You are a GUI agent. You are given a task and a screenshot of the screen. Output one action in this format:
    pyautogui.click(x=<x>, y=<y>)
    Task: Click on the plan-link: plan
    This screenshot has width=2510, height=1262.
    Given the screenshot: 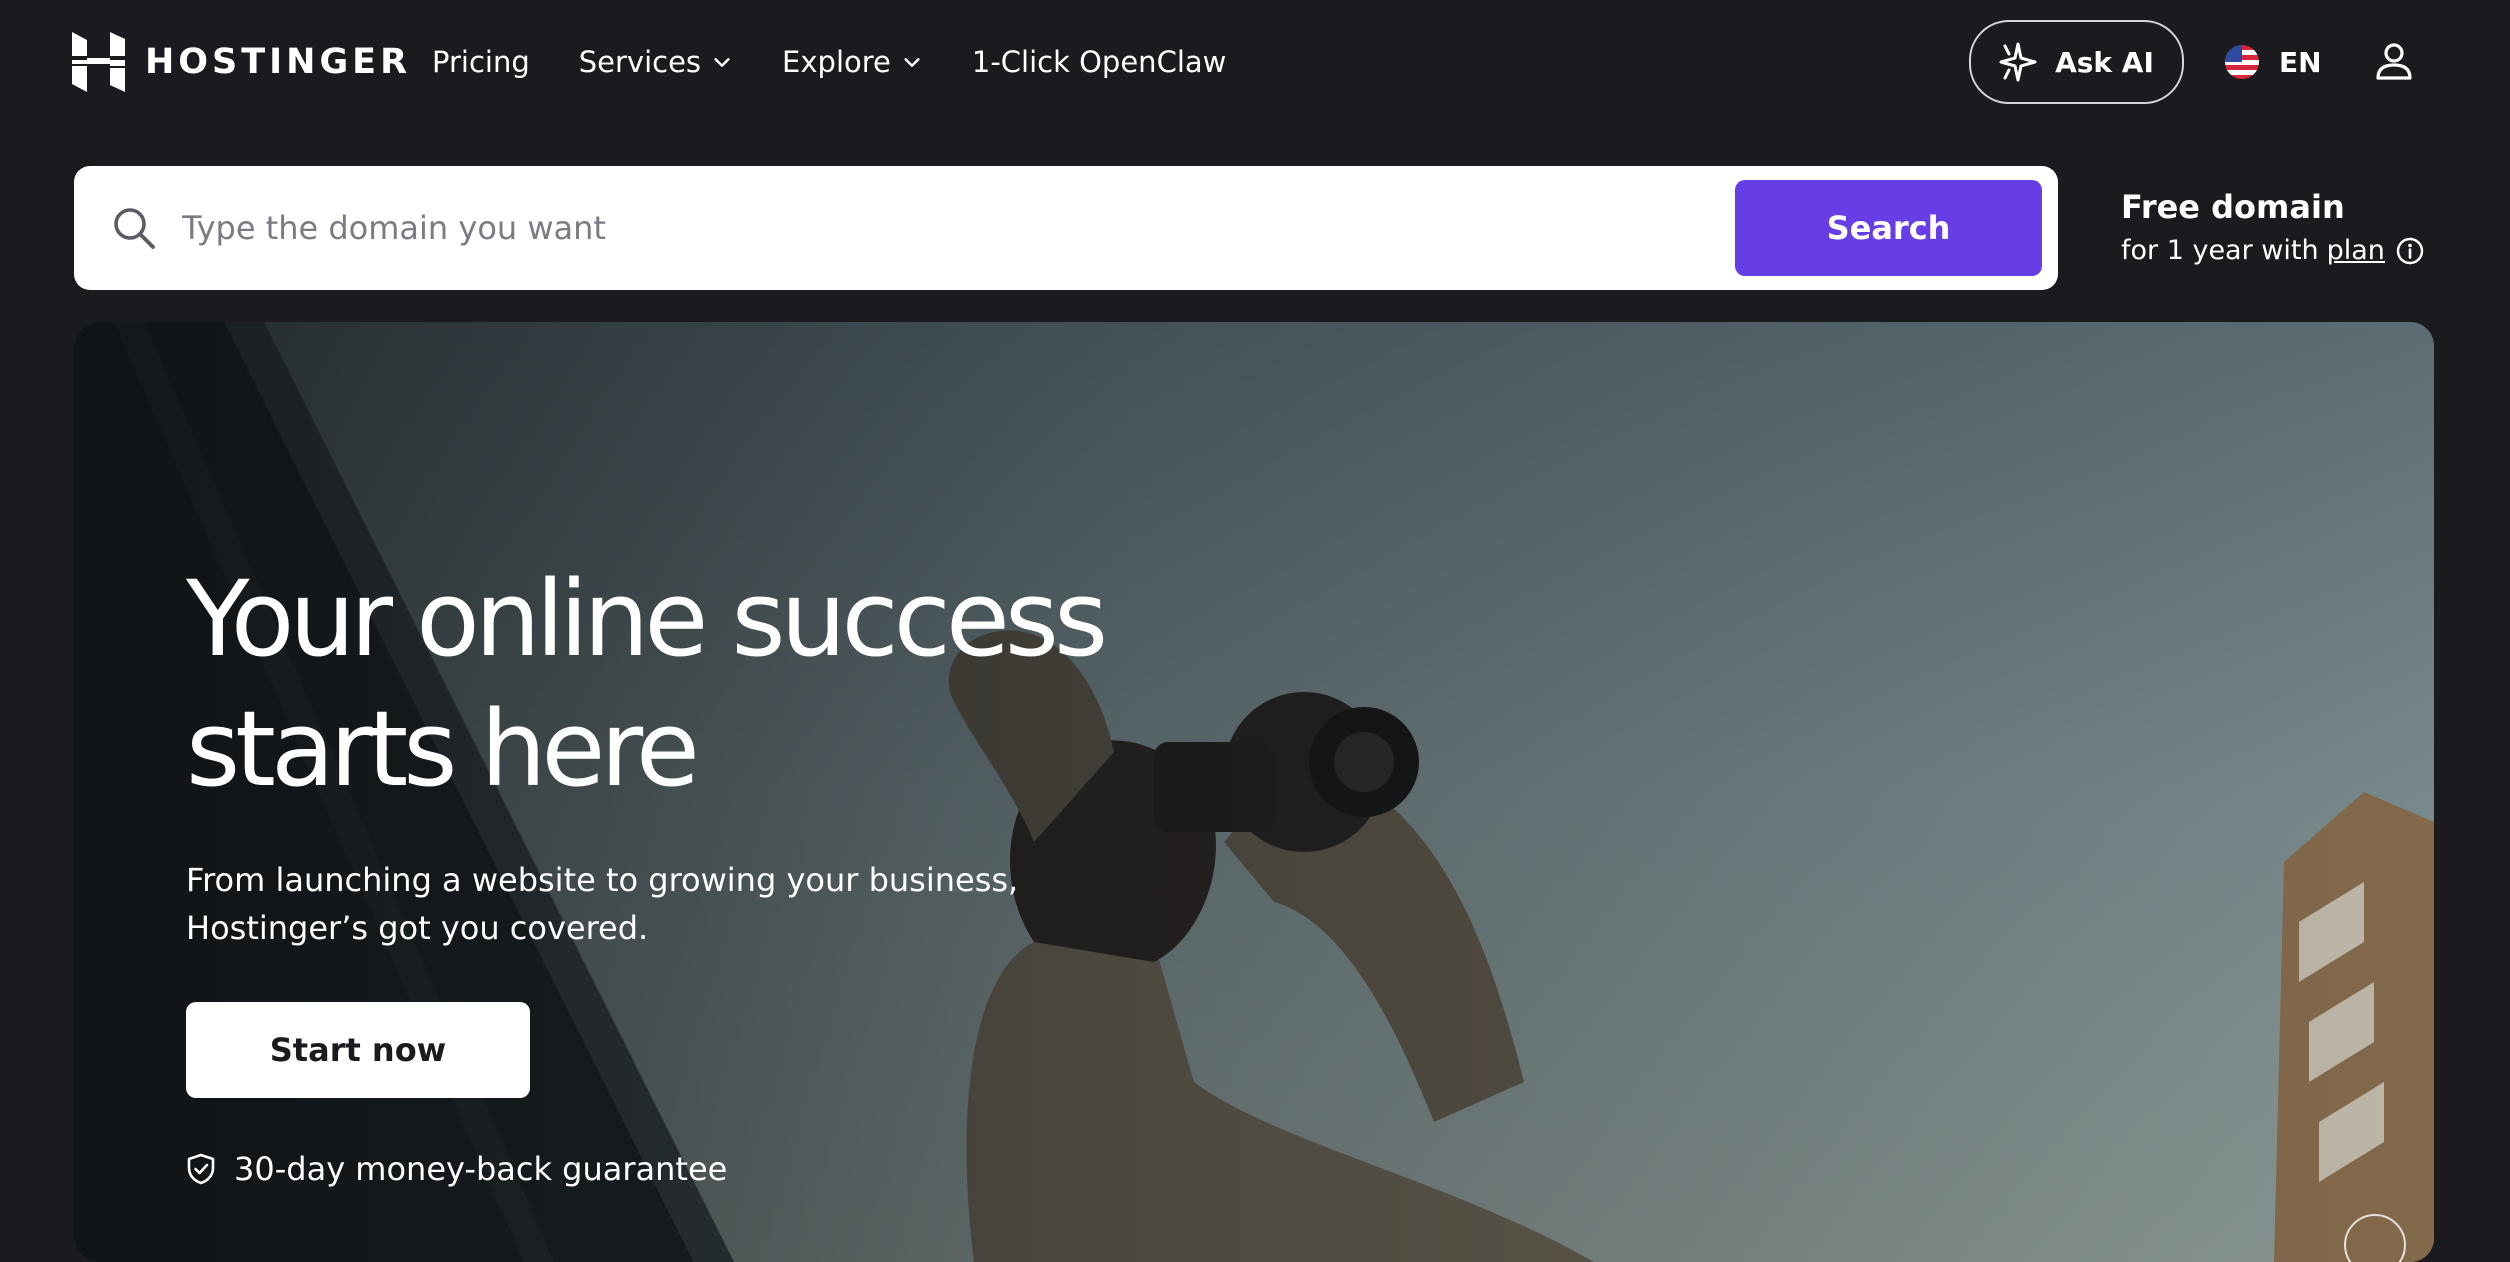 What is the action you would take?
    pyautogui.click(x=2356, y=251)
    